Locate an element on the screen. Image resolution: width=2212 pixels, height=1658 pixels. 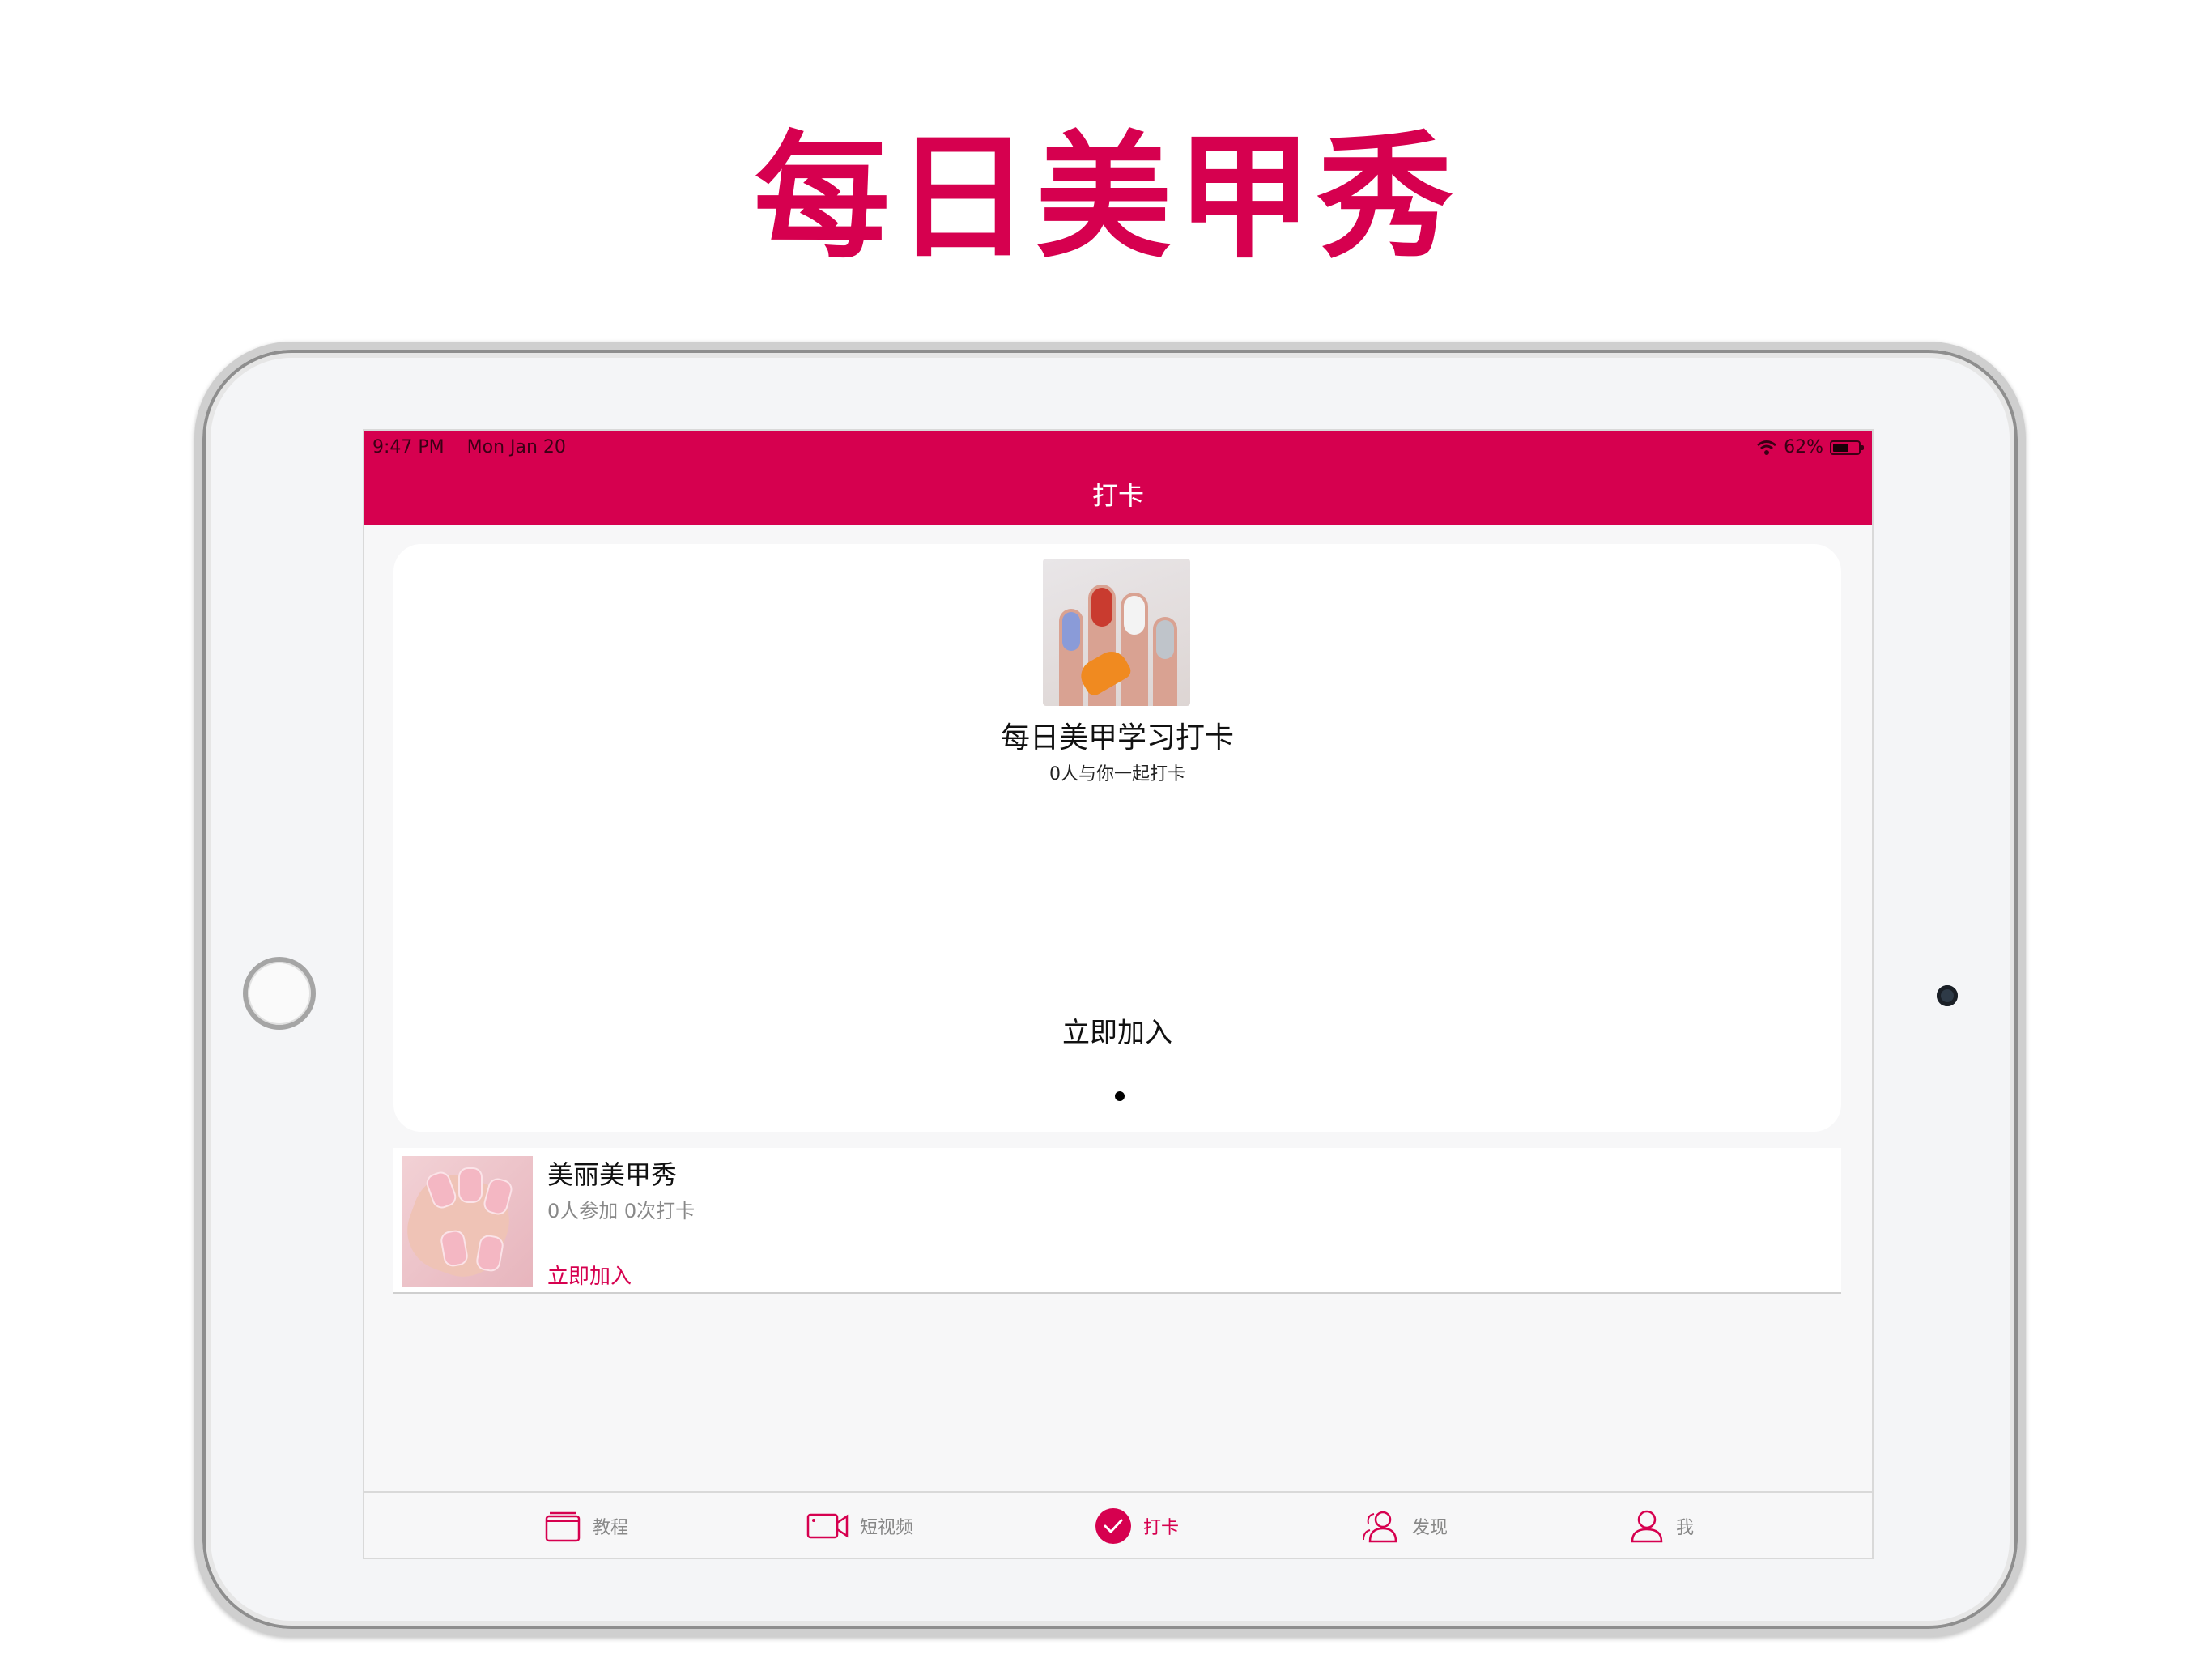
wifi-icon is located at coordinates (1767, 447).